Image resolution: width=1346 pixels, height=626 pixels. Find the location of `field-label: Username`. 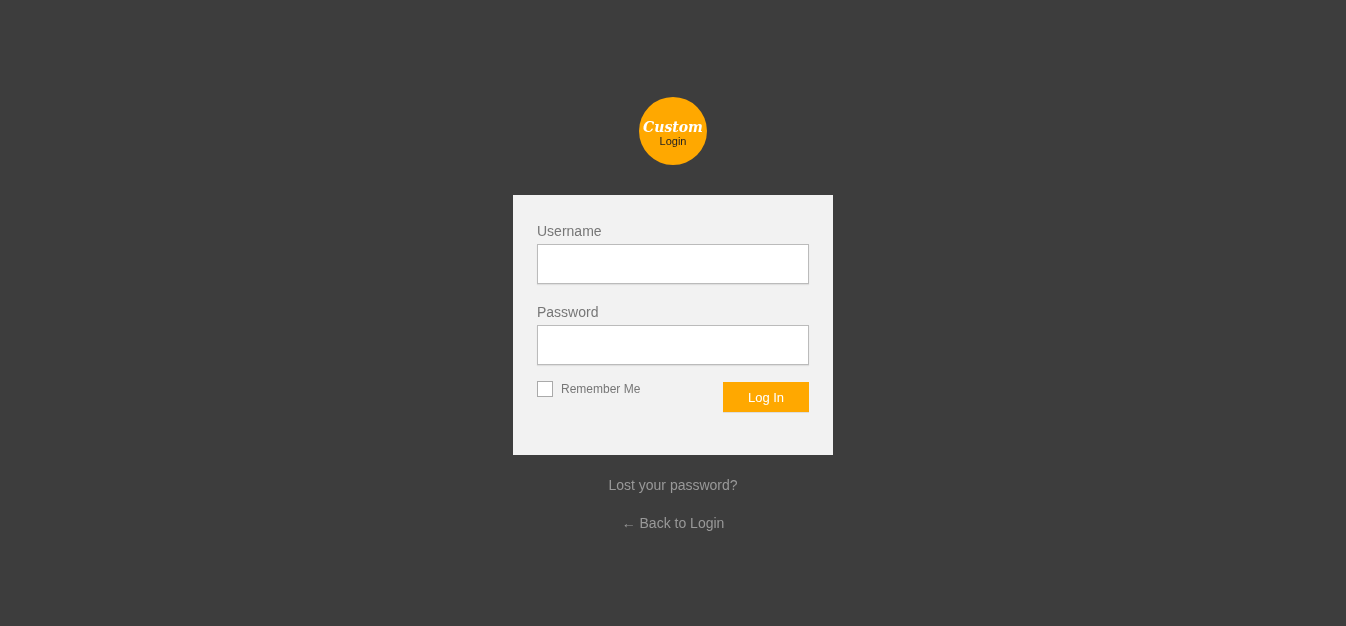

field-label: Username is located at coordinates (570, 231).